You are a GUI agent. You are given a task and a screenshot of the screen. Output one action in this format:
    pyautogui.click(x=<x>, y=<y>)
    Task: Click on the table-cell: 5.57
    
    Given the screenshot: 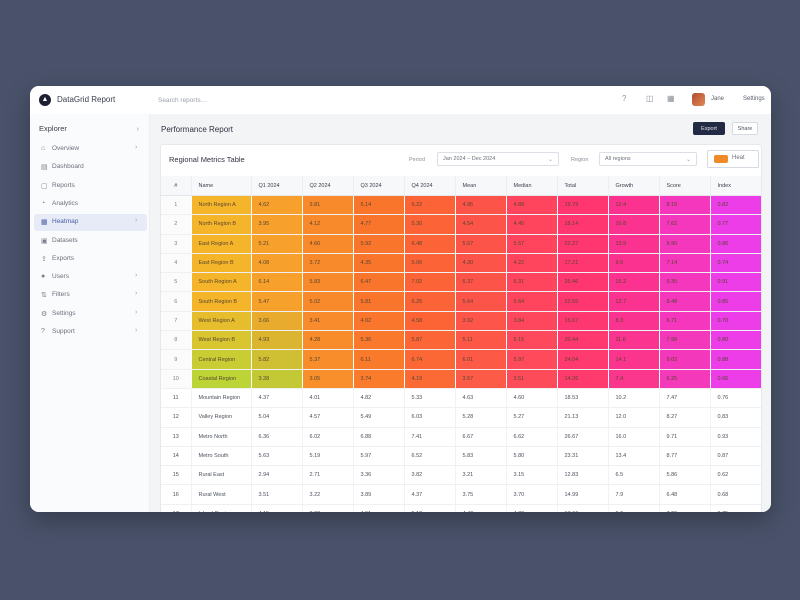 What is the action you would take?
    pyautogui.click(x=481, y=244)
    